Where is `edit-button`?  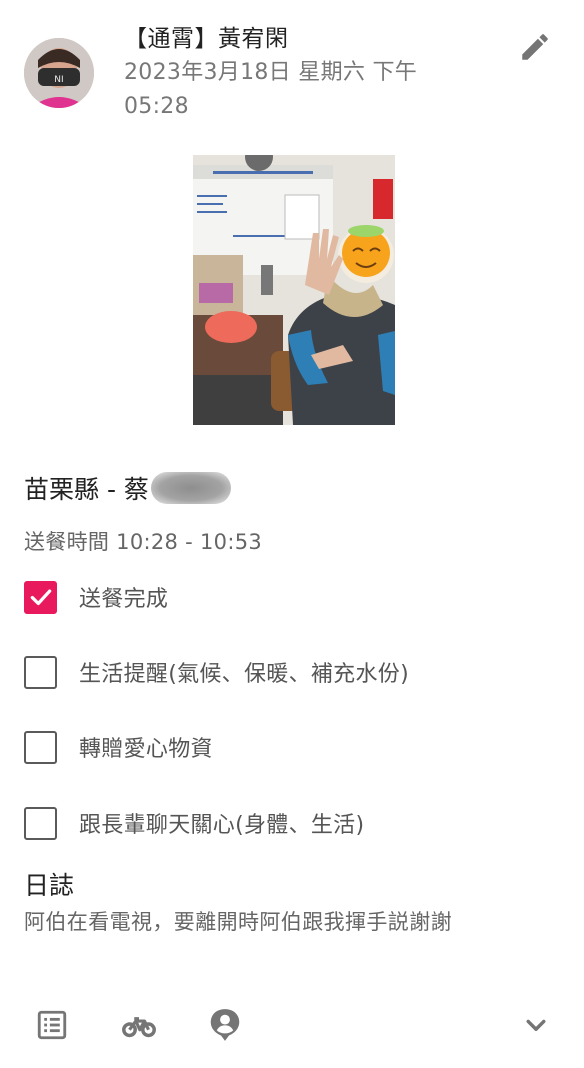
edit-button is located at coordinates (535, 47).